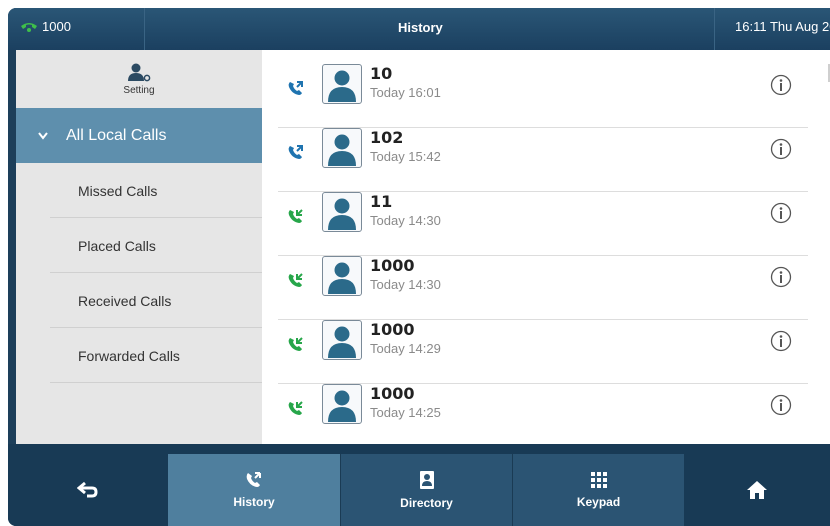  I want to click on keypad-icon, so click(598, 480).